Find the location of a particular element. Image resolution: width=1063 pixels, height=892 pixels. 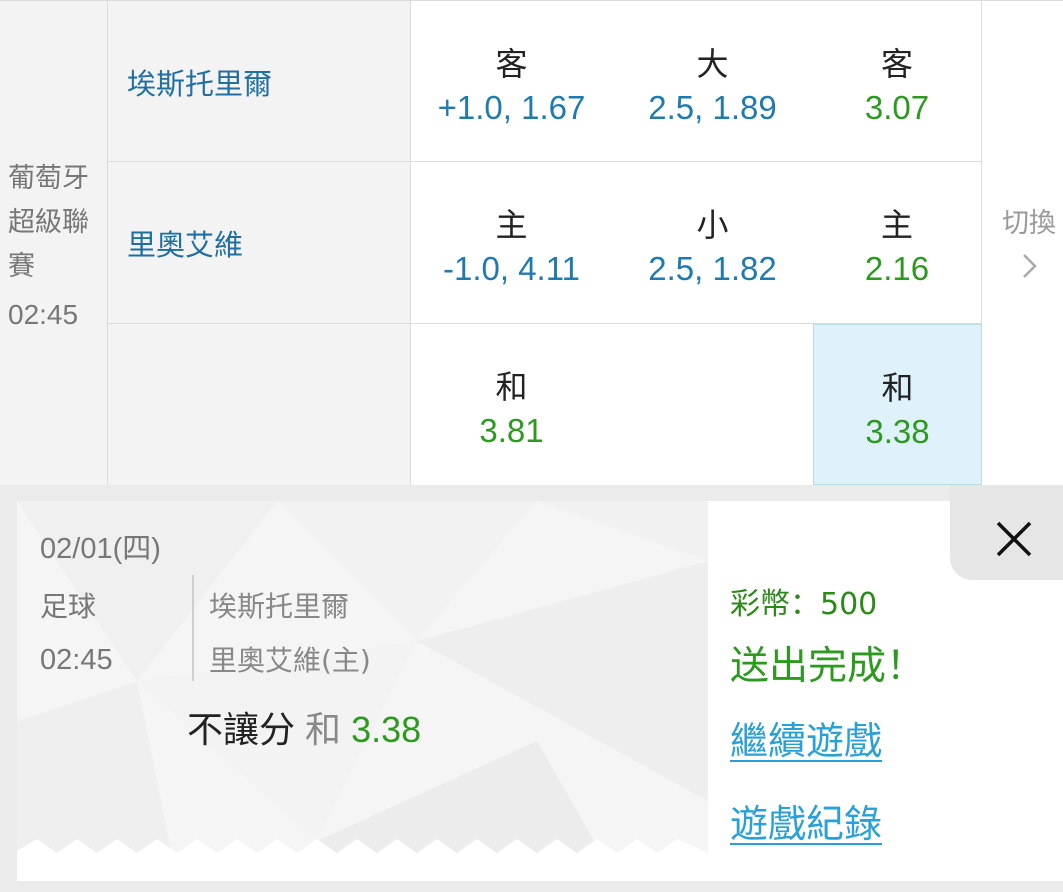

league-name: 葡萄牙超級聯賽 is located at coordinates (48, 222).